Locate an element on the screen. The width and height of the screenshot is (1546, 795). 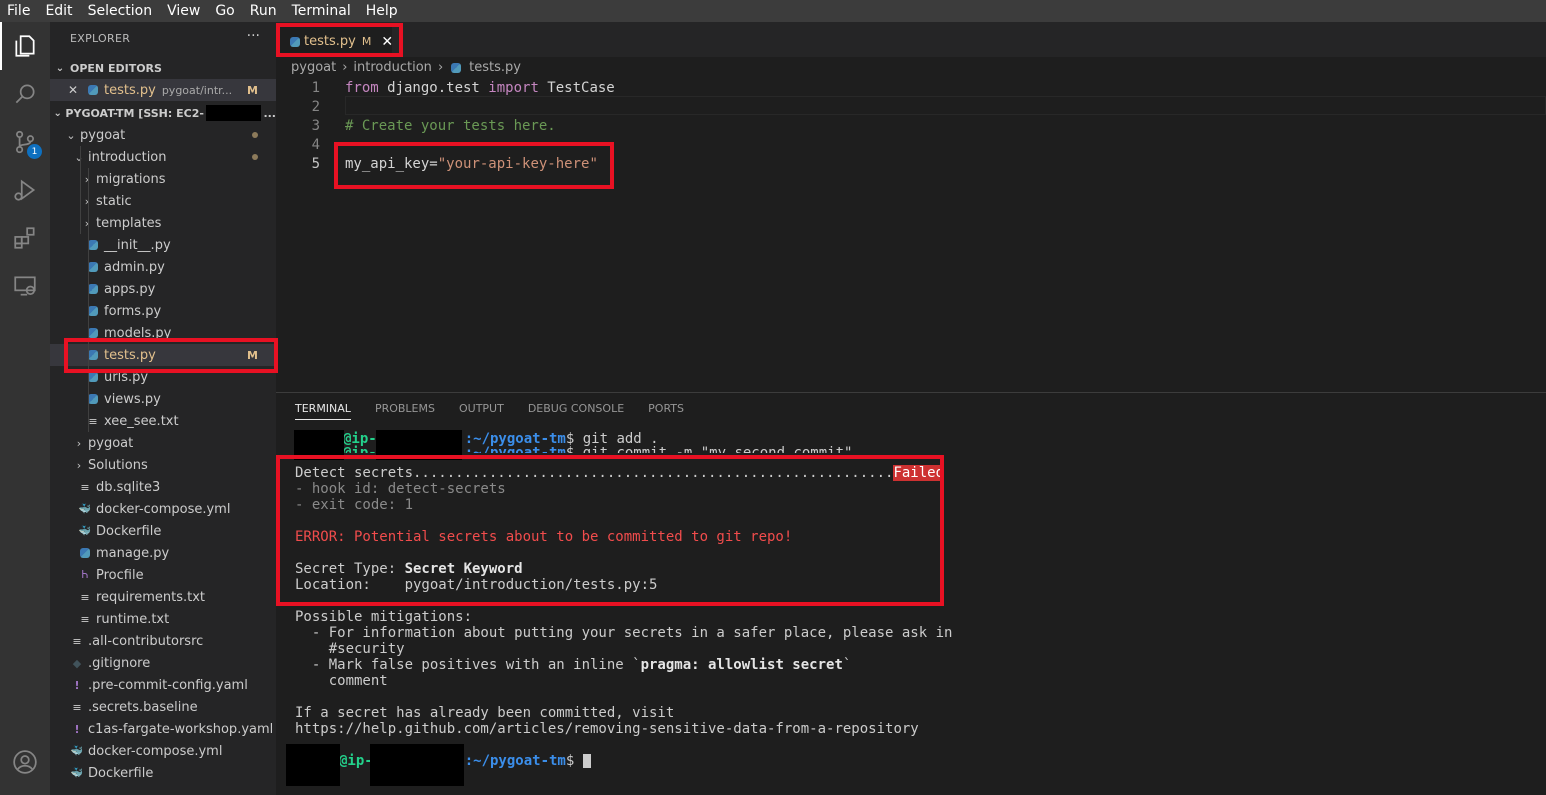
tab-ports: PORTS is located at coordinates (666, 411).